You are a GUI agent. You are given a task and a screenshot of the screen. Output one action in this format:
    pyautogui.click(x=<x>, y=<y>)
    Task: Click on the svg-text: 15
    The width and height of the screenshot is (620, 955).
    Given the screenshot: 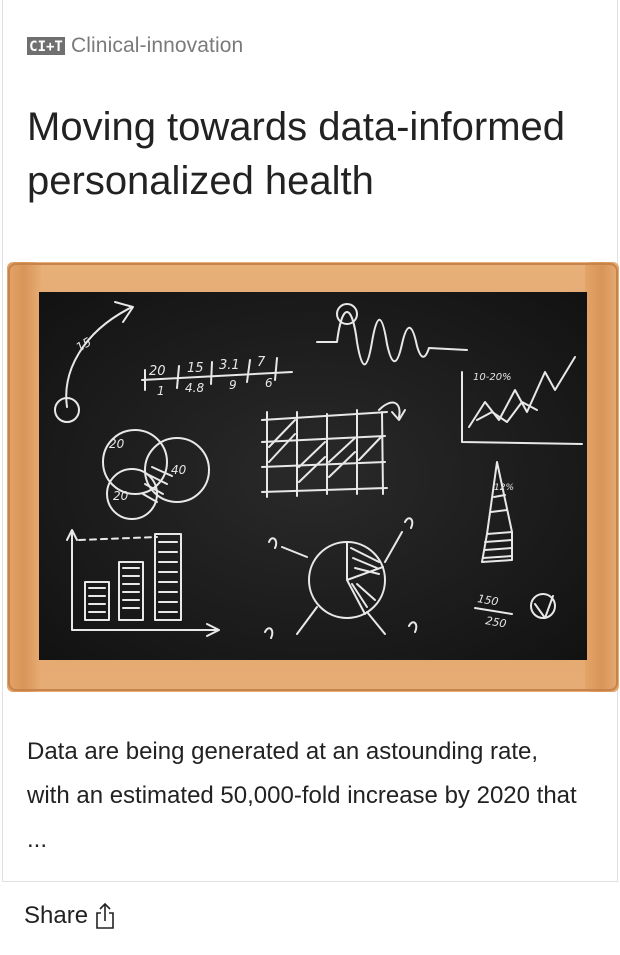 What is the action you would take?
    pyautogui.click(x=195, y=368)
    